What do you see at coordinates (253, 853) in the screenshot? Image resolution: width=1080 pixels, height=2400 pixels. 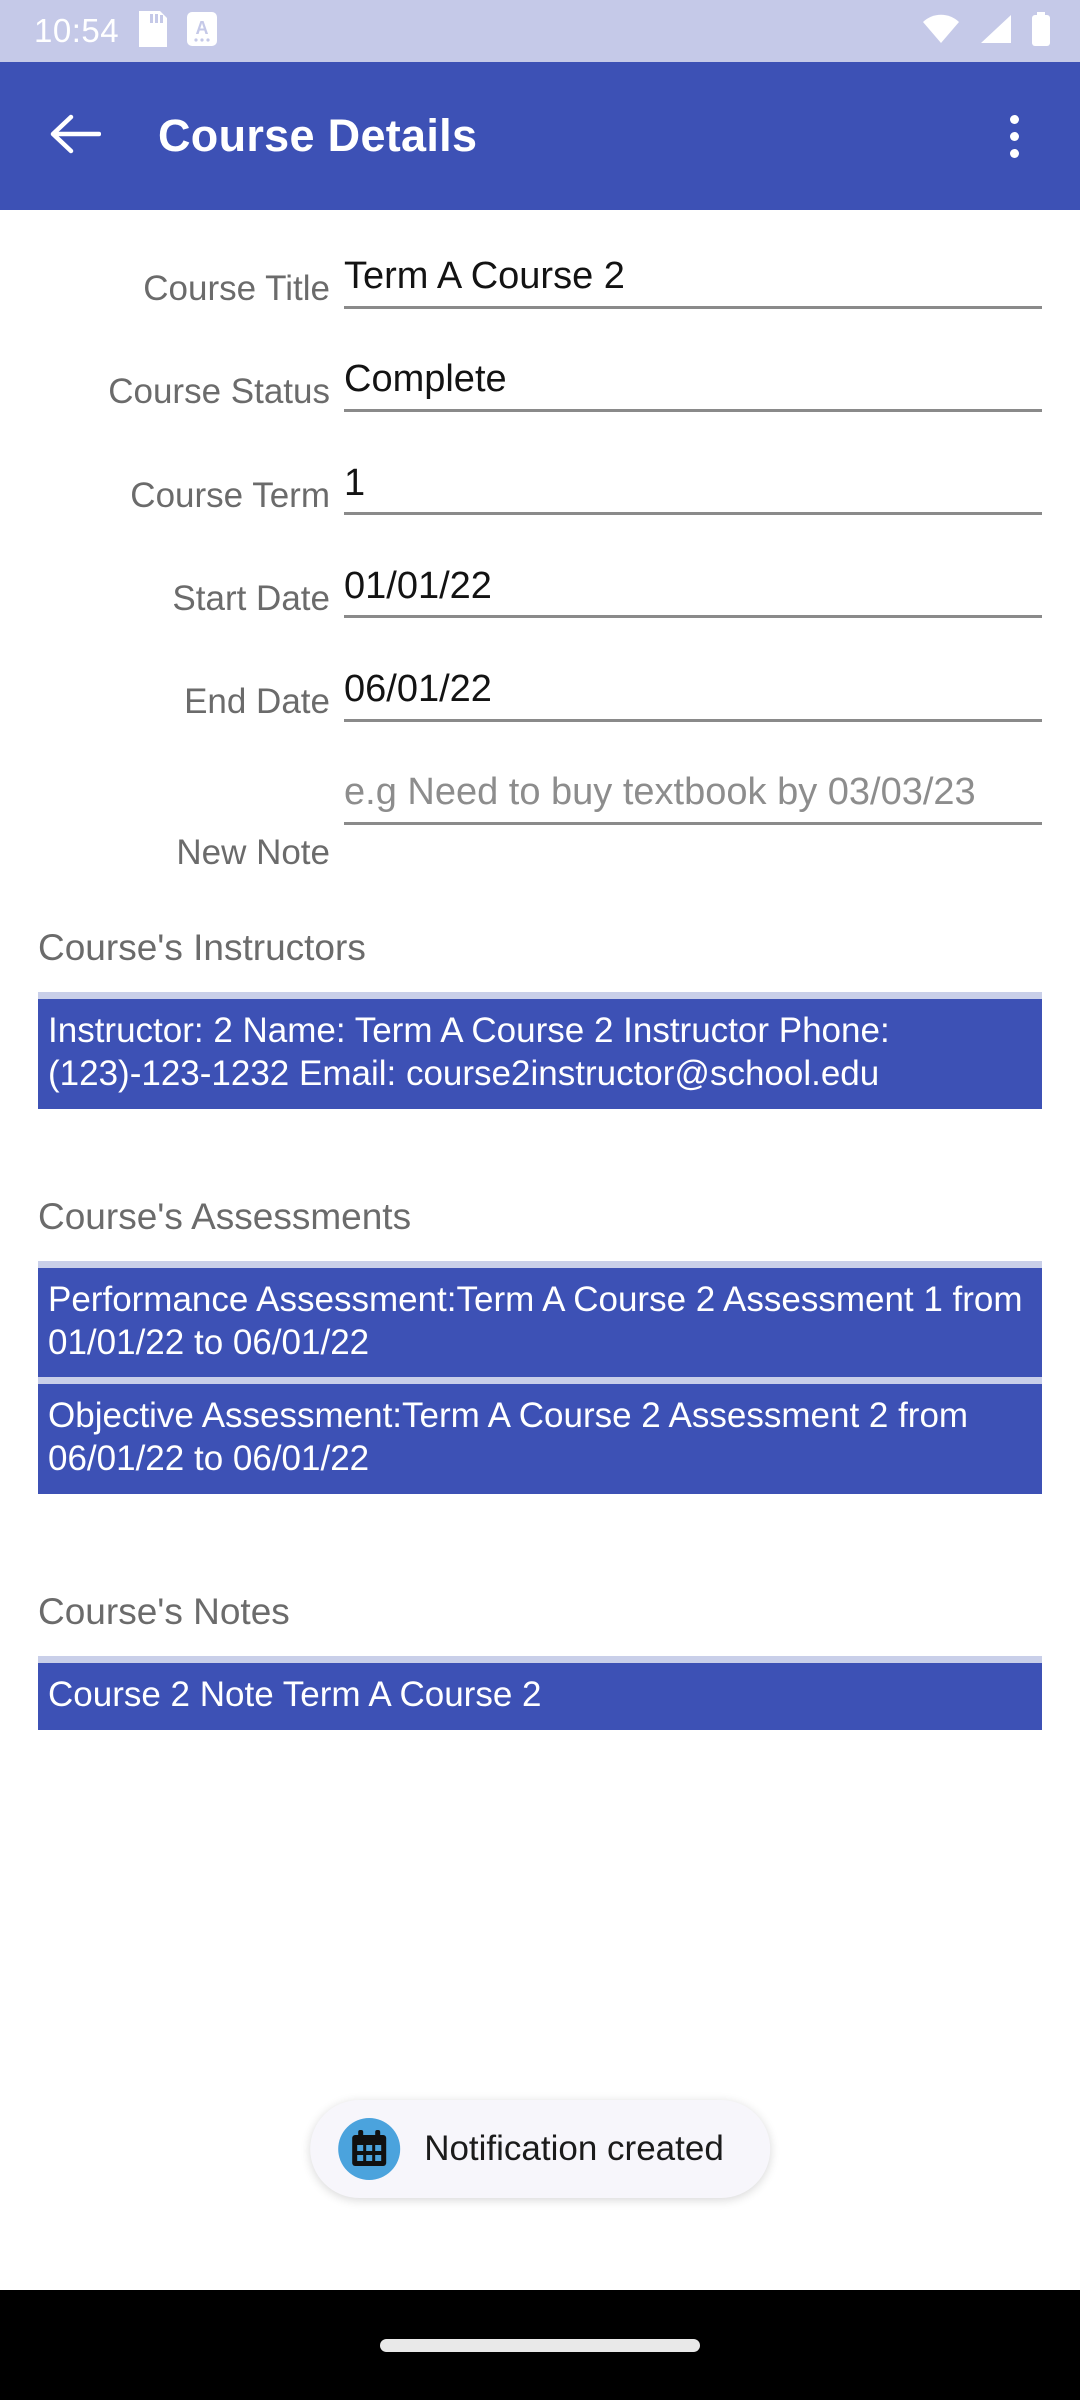 I see `new-note-label: New Note` at bounding box center [253, 853].